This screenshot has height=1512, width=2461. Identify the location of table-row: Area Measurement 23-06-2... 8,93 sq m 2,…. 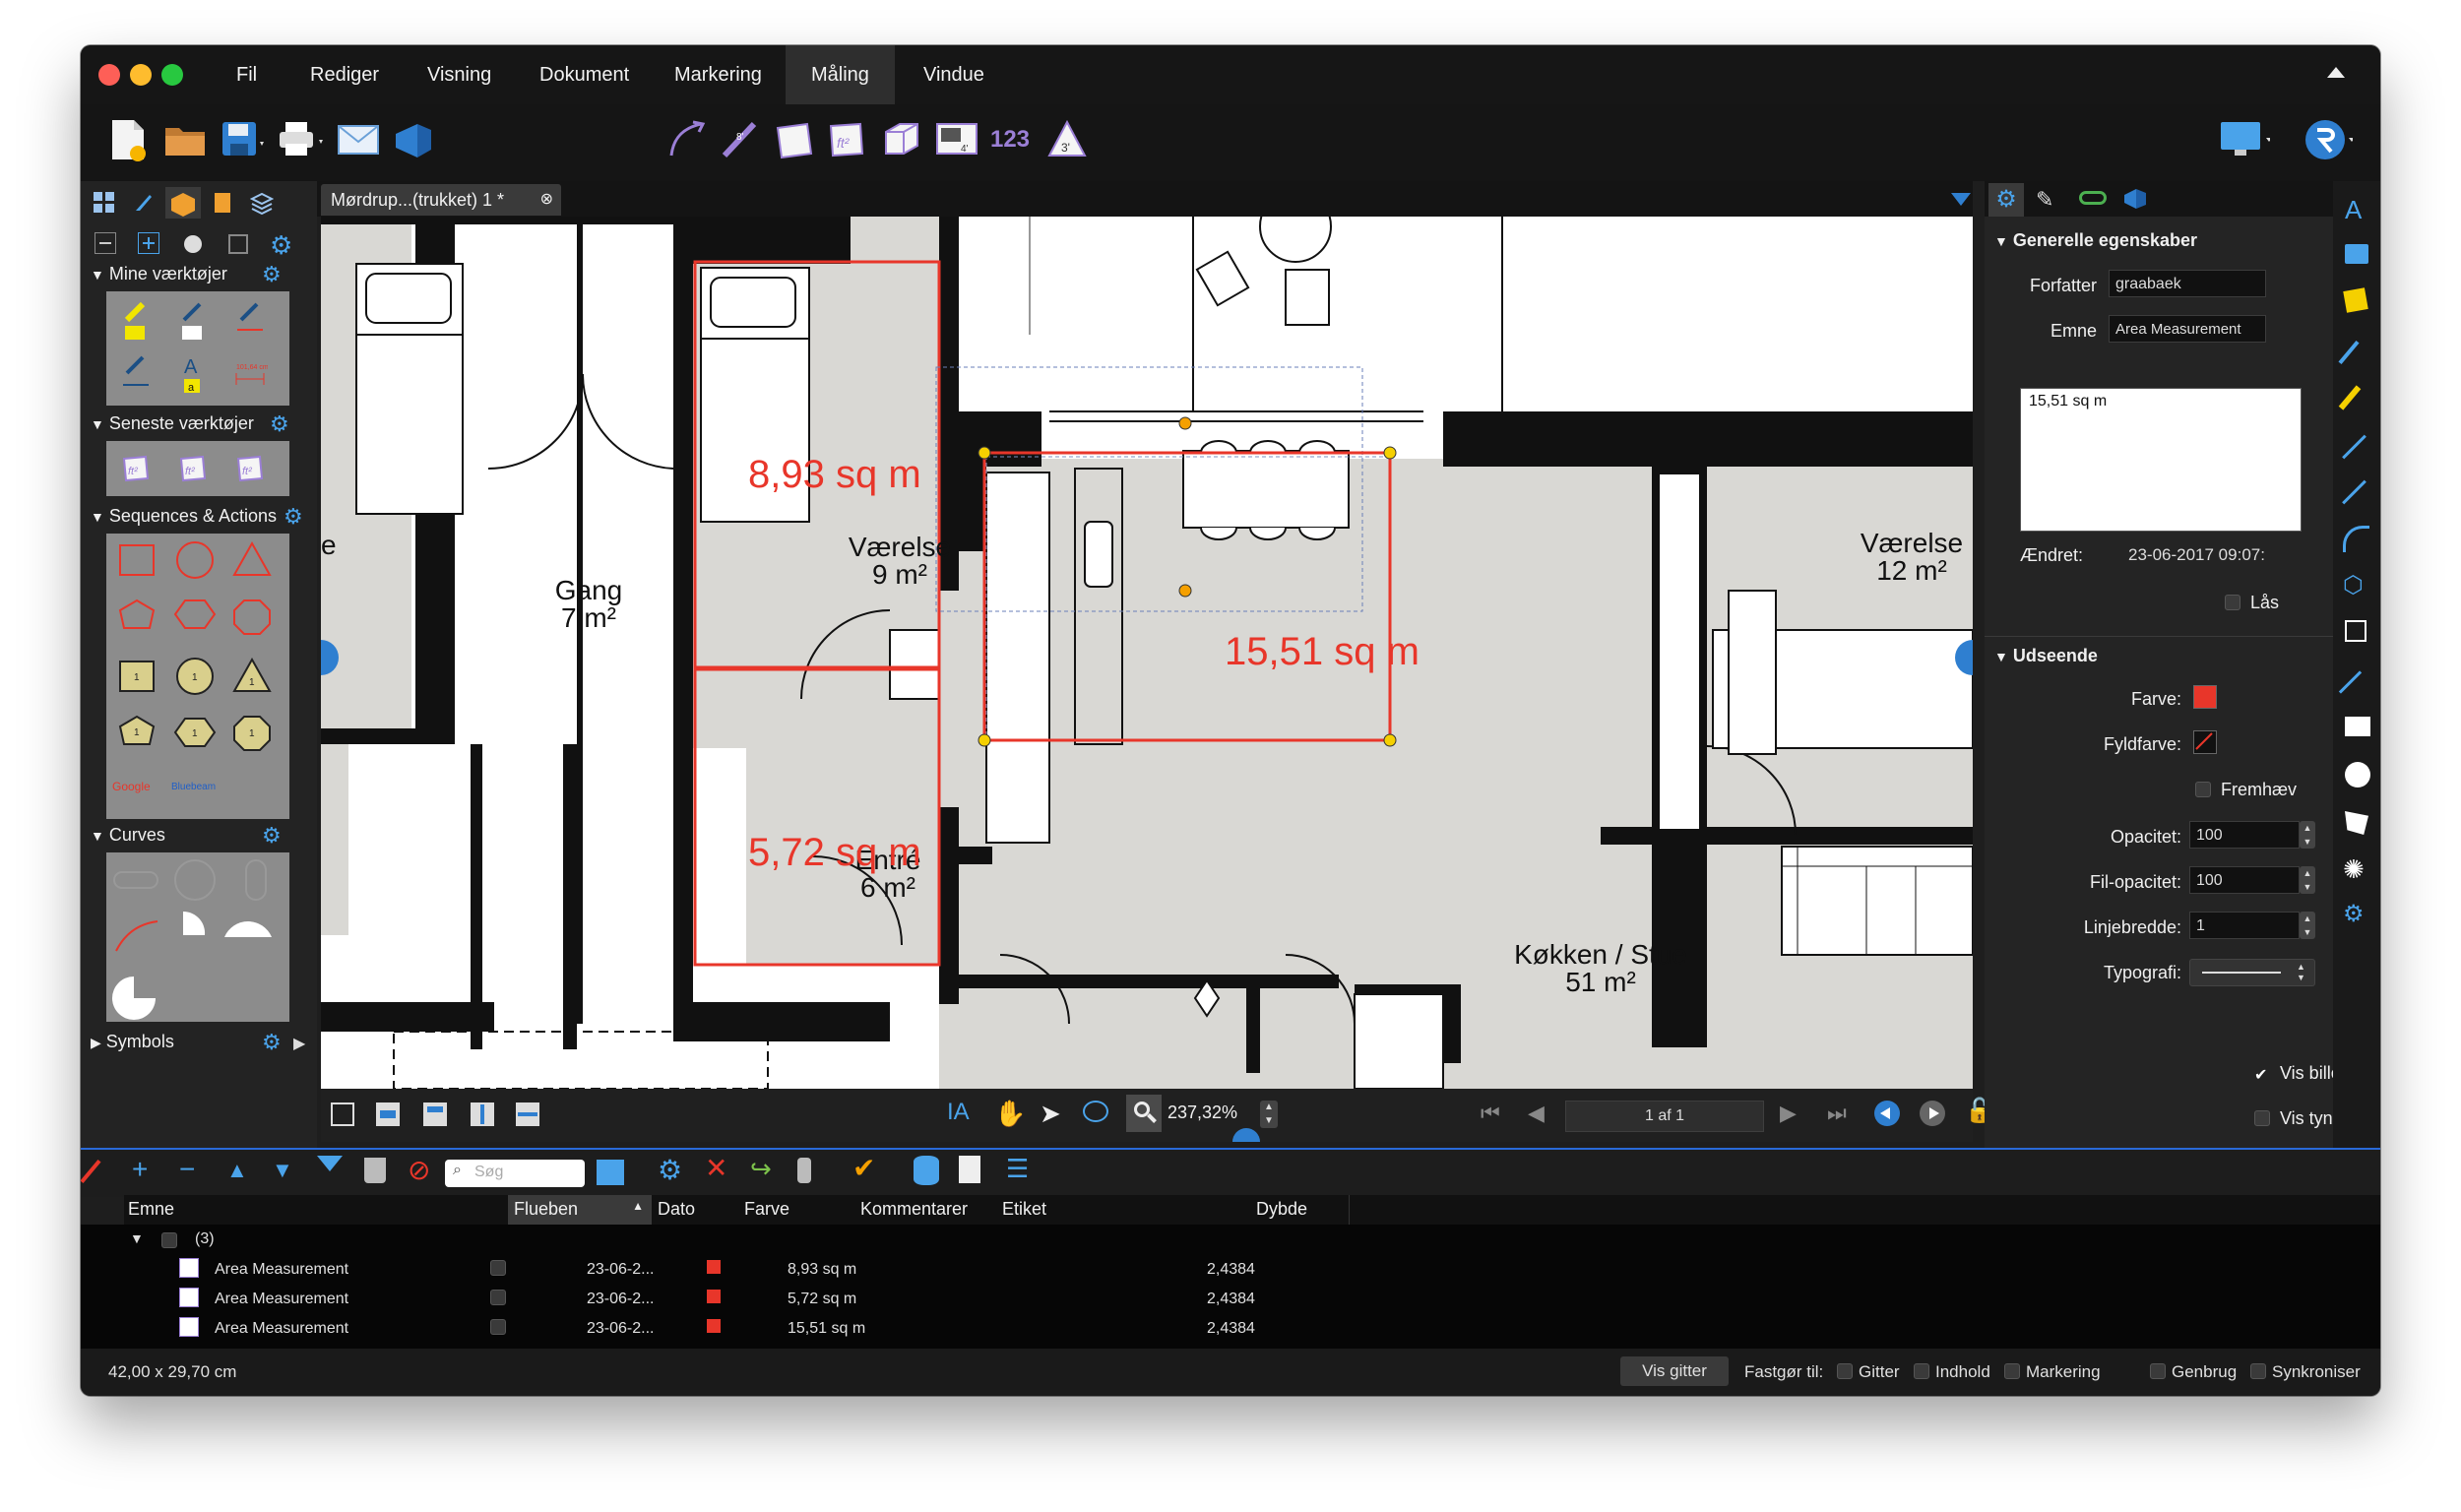
(1230, 1269).